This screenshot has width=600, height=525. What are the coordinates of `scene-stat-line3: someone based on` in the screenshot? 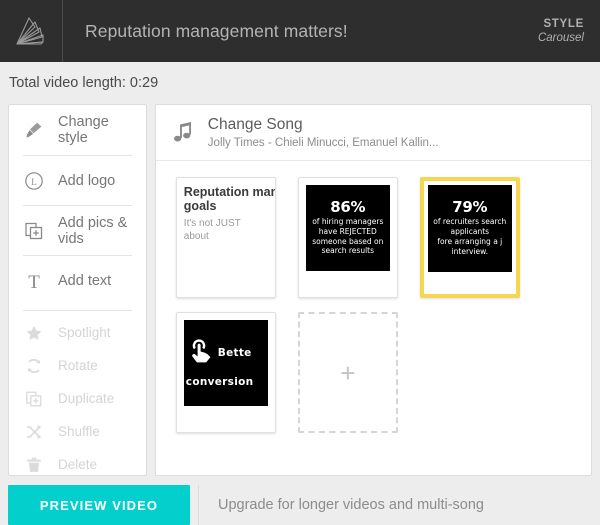 It's located at (348, 241).